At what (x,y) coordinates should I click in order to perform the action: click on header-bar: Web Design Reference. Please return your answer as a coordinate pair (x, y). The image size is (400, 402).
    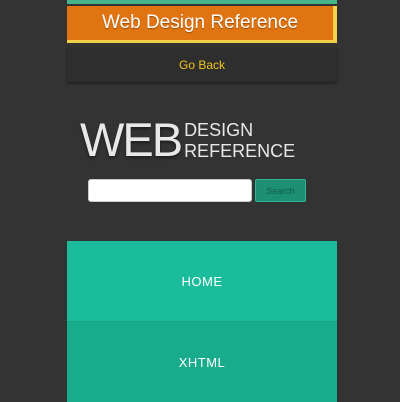
    Looking at the image, I should click on (202, 24).